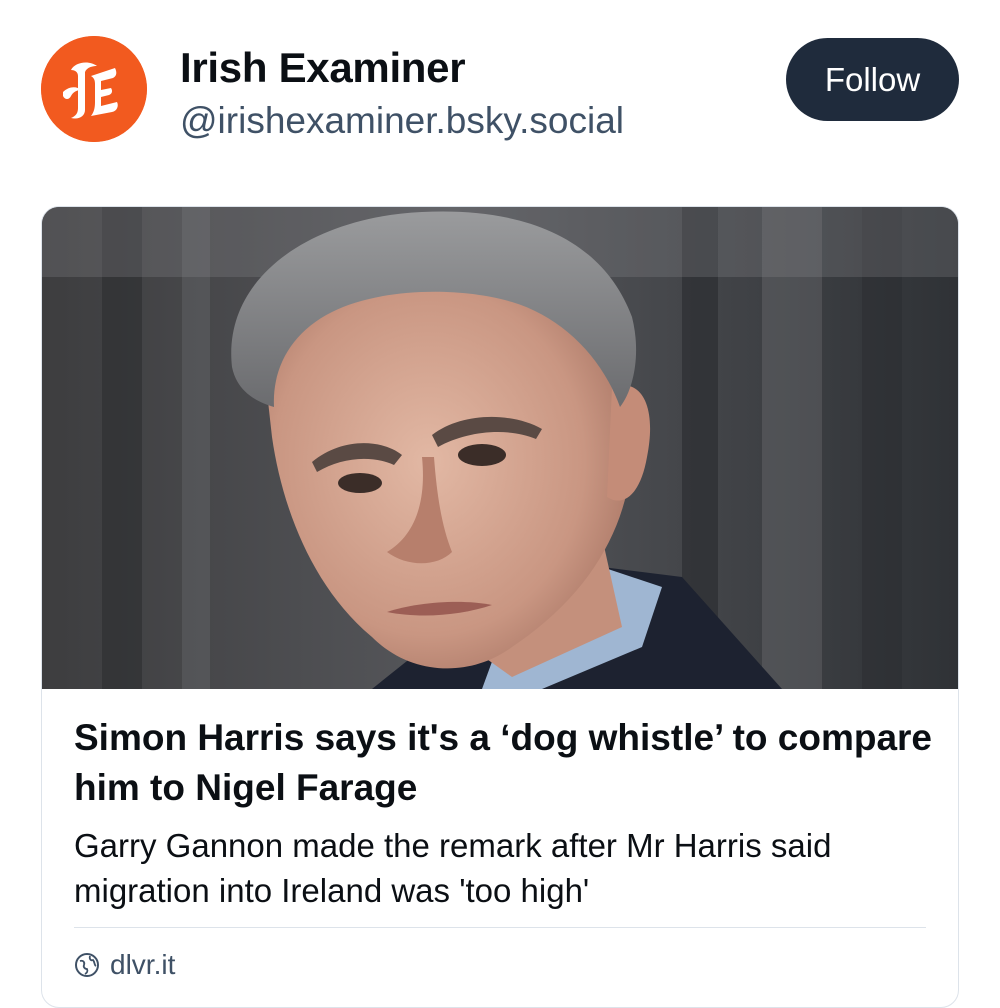 The width and height of the screenshot is (1000, 1008). What do you see at coordinates (872, 79) in the screenshot?
I see `follow-button: Follow` at bounding box center [872, 79].